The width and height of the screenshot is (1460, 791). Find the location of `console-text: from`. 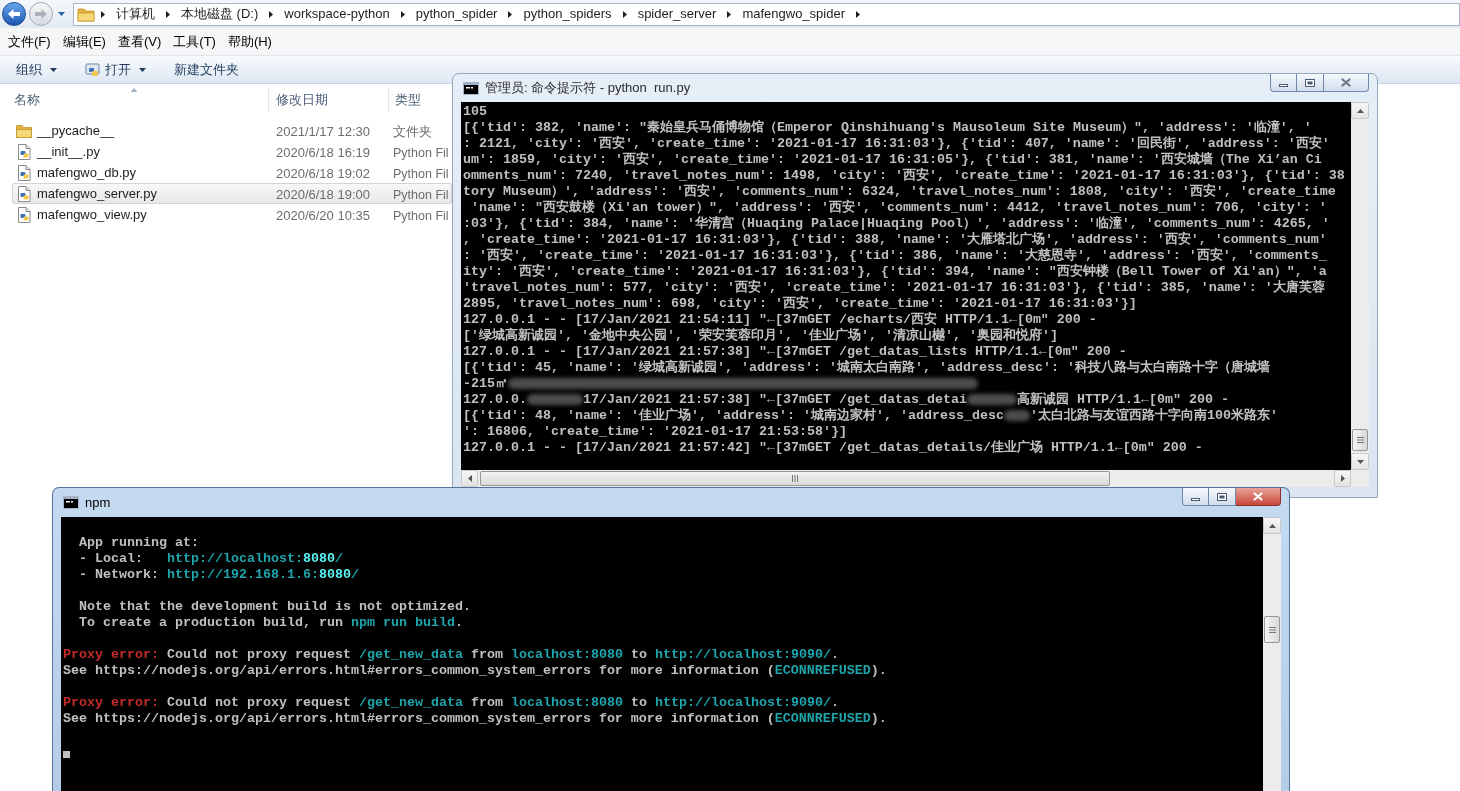

console-text: from is located at coordinates (486, 702).